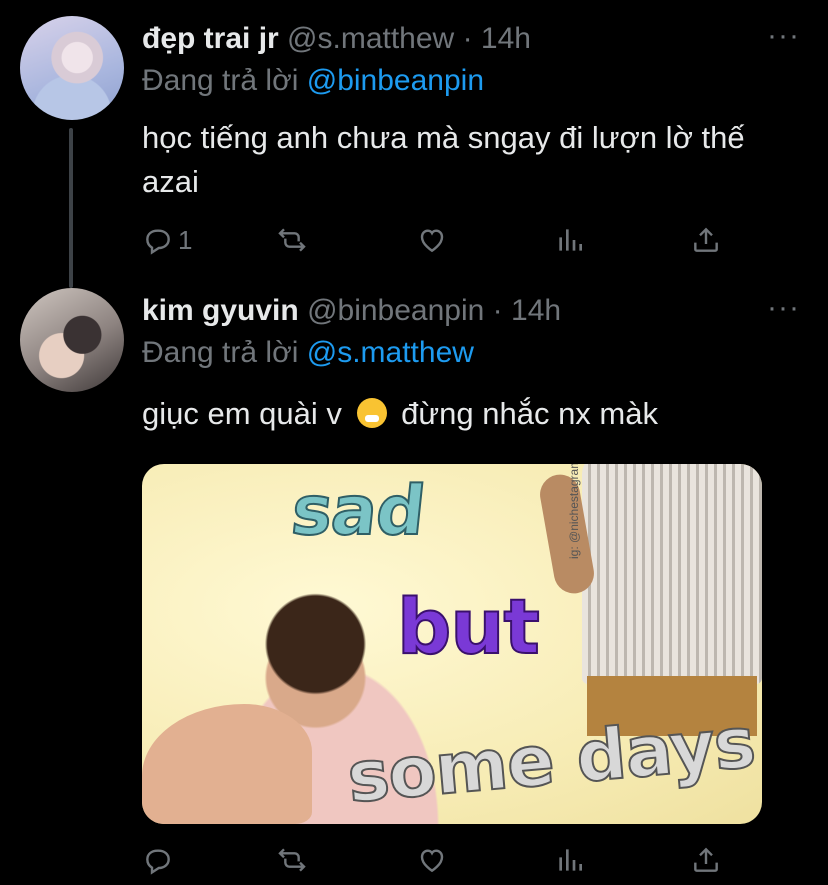 The height and width of the screenshot is (885, 828). I want to click on tweet-actions, so click(442, 860).